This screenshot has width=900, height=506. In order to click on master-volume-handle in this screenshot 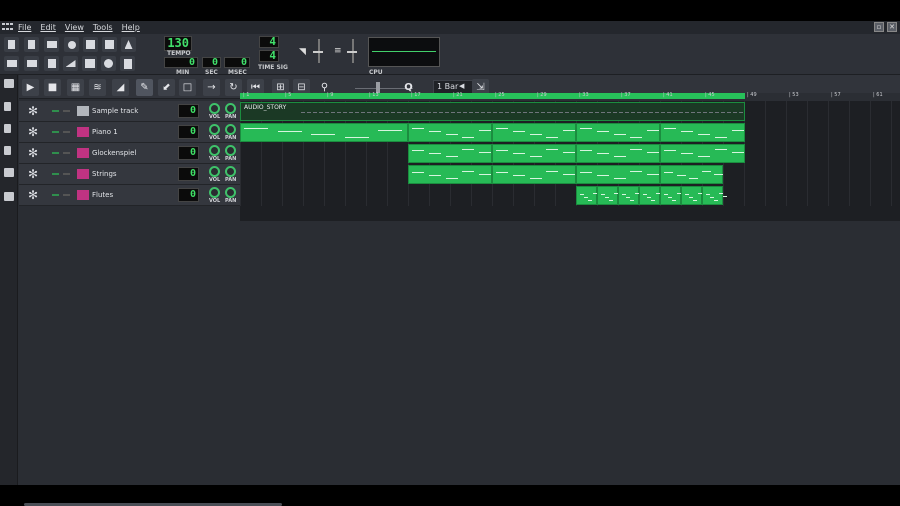, I will do `click(318, 52)`.